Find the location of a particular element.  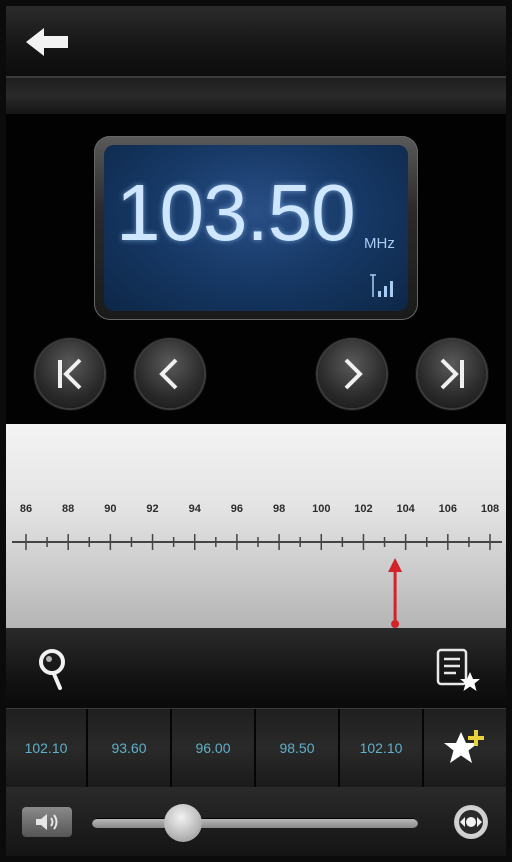

search-bar is located at coordinates (256, 668).